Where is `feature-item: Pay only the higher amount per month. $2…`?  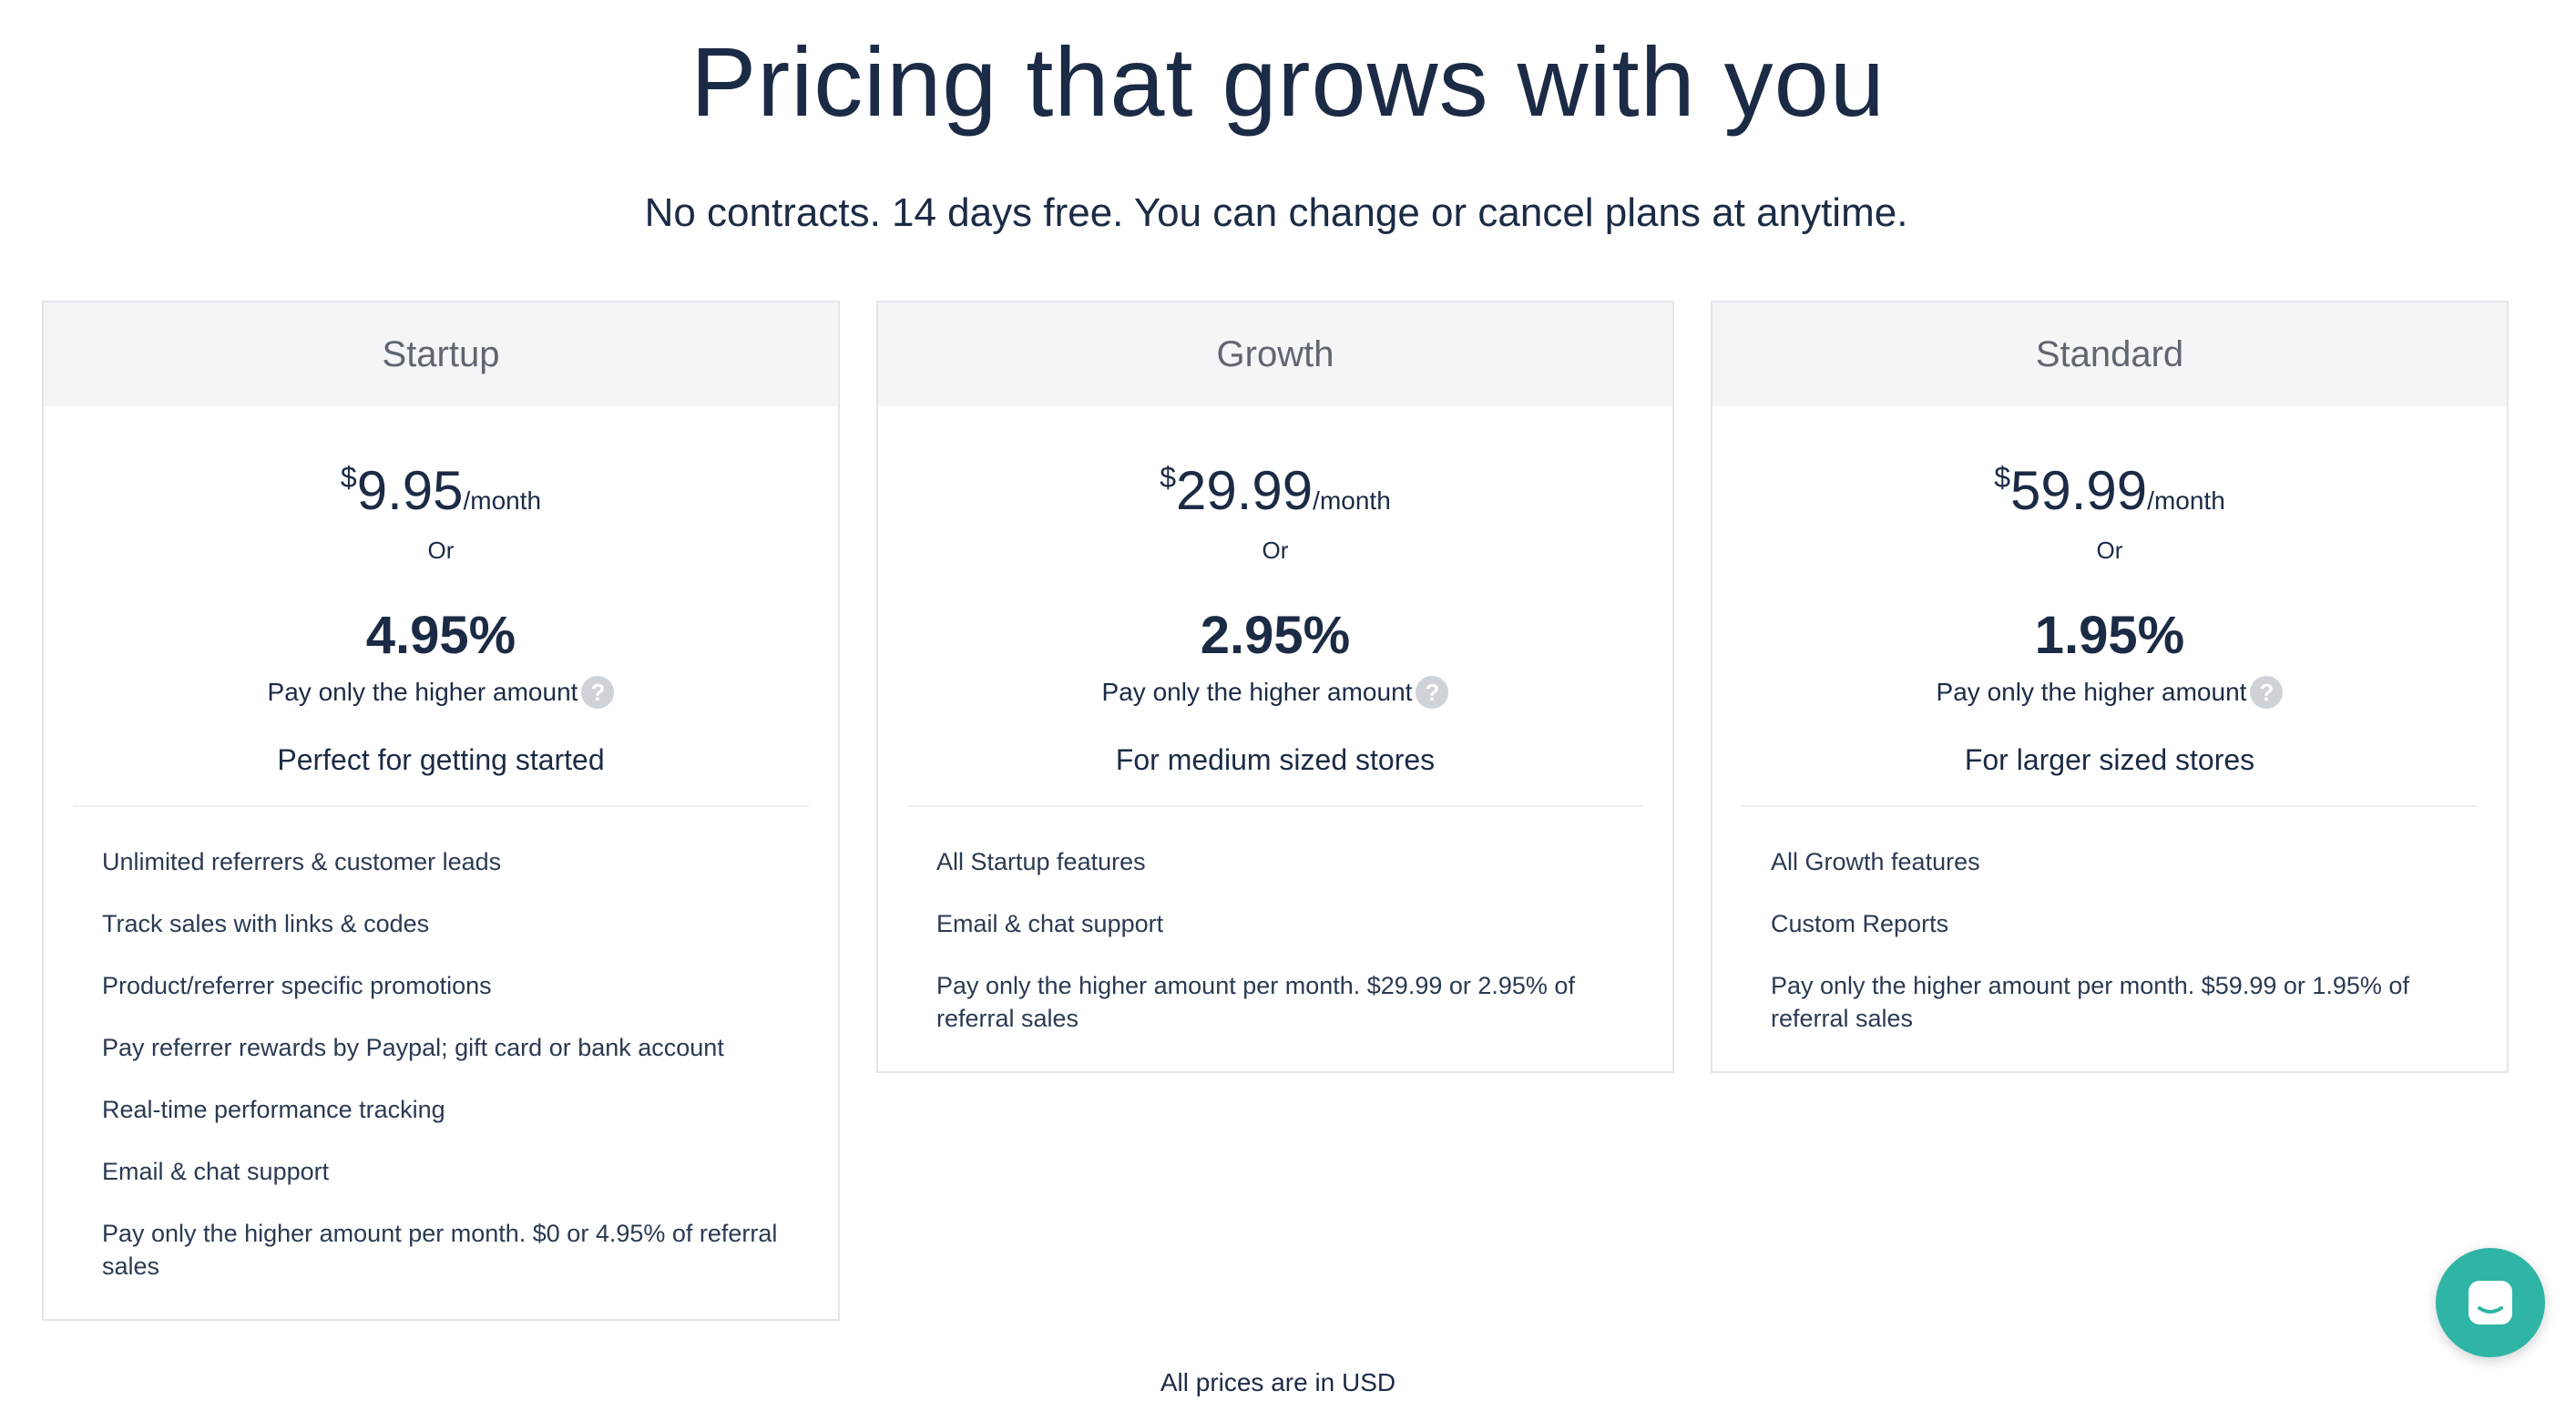 feature-item: Pay only the higher amount per month. $2… is located at coordinates (1255, 1002).